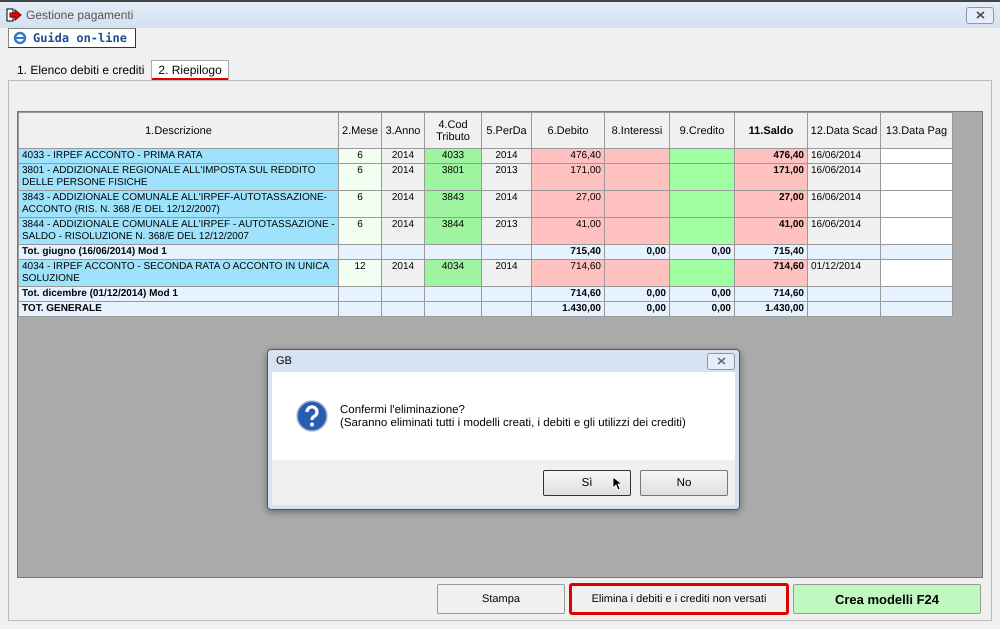 The image size is (1000, 629). Describe the element at coordinates (679, 599) in the screenshot. I see `action-button: Elimina i debiti e i crediti non versati` at that location.